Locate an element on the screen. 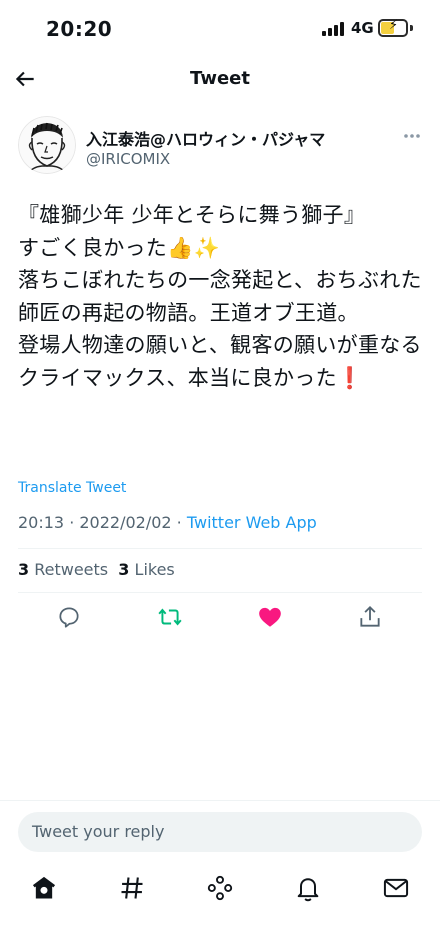 Image resolution: width=440 pixels, height=926 pixels. avatar is located at coordinates (47, 145).